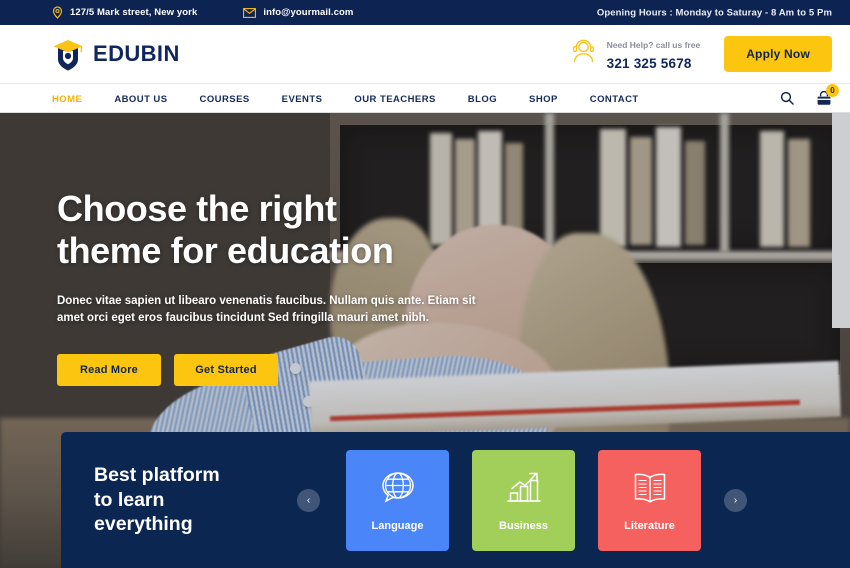 The width and height of the screenshot is (850, 568). Describe the element at coordinates (134, 12) in the screenshot. I see `address-text: 127/5 Mark street, New york` at that location.